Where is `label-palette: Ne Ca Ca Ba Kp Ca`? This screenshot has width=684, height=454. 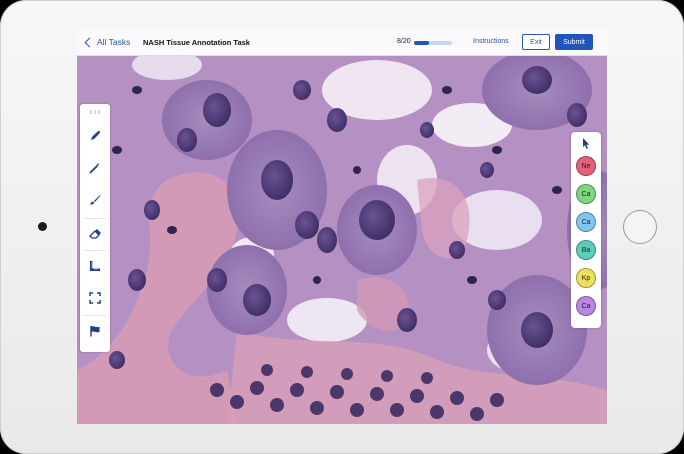 label-palette: Ne Ca Ca Ba Kp Ca is located at coordinates (586, 230).